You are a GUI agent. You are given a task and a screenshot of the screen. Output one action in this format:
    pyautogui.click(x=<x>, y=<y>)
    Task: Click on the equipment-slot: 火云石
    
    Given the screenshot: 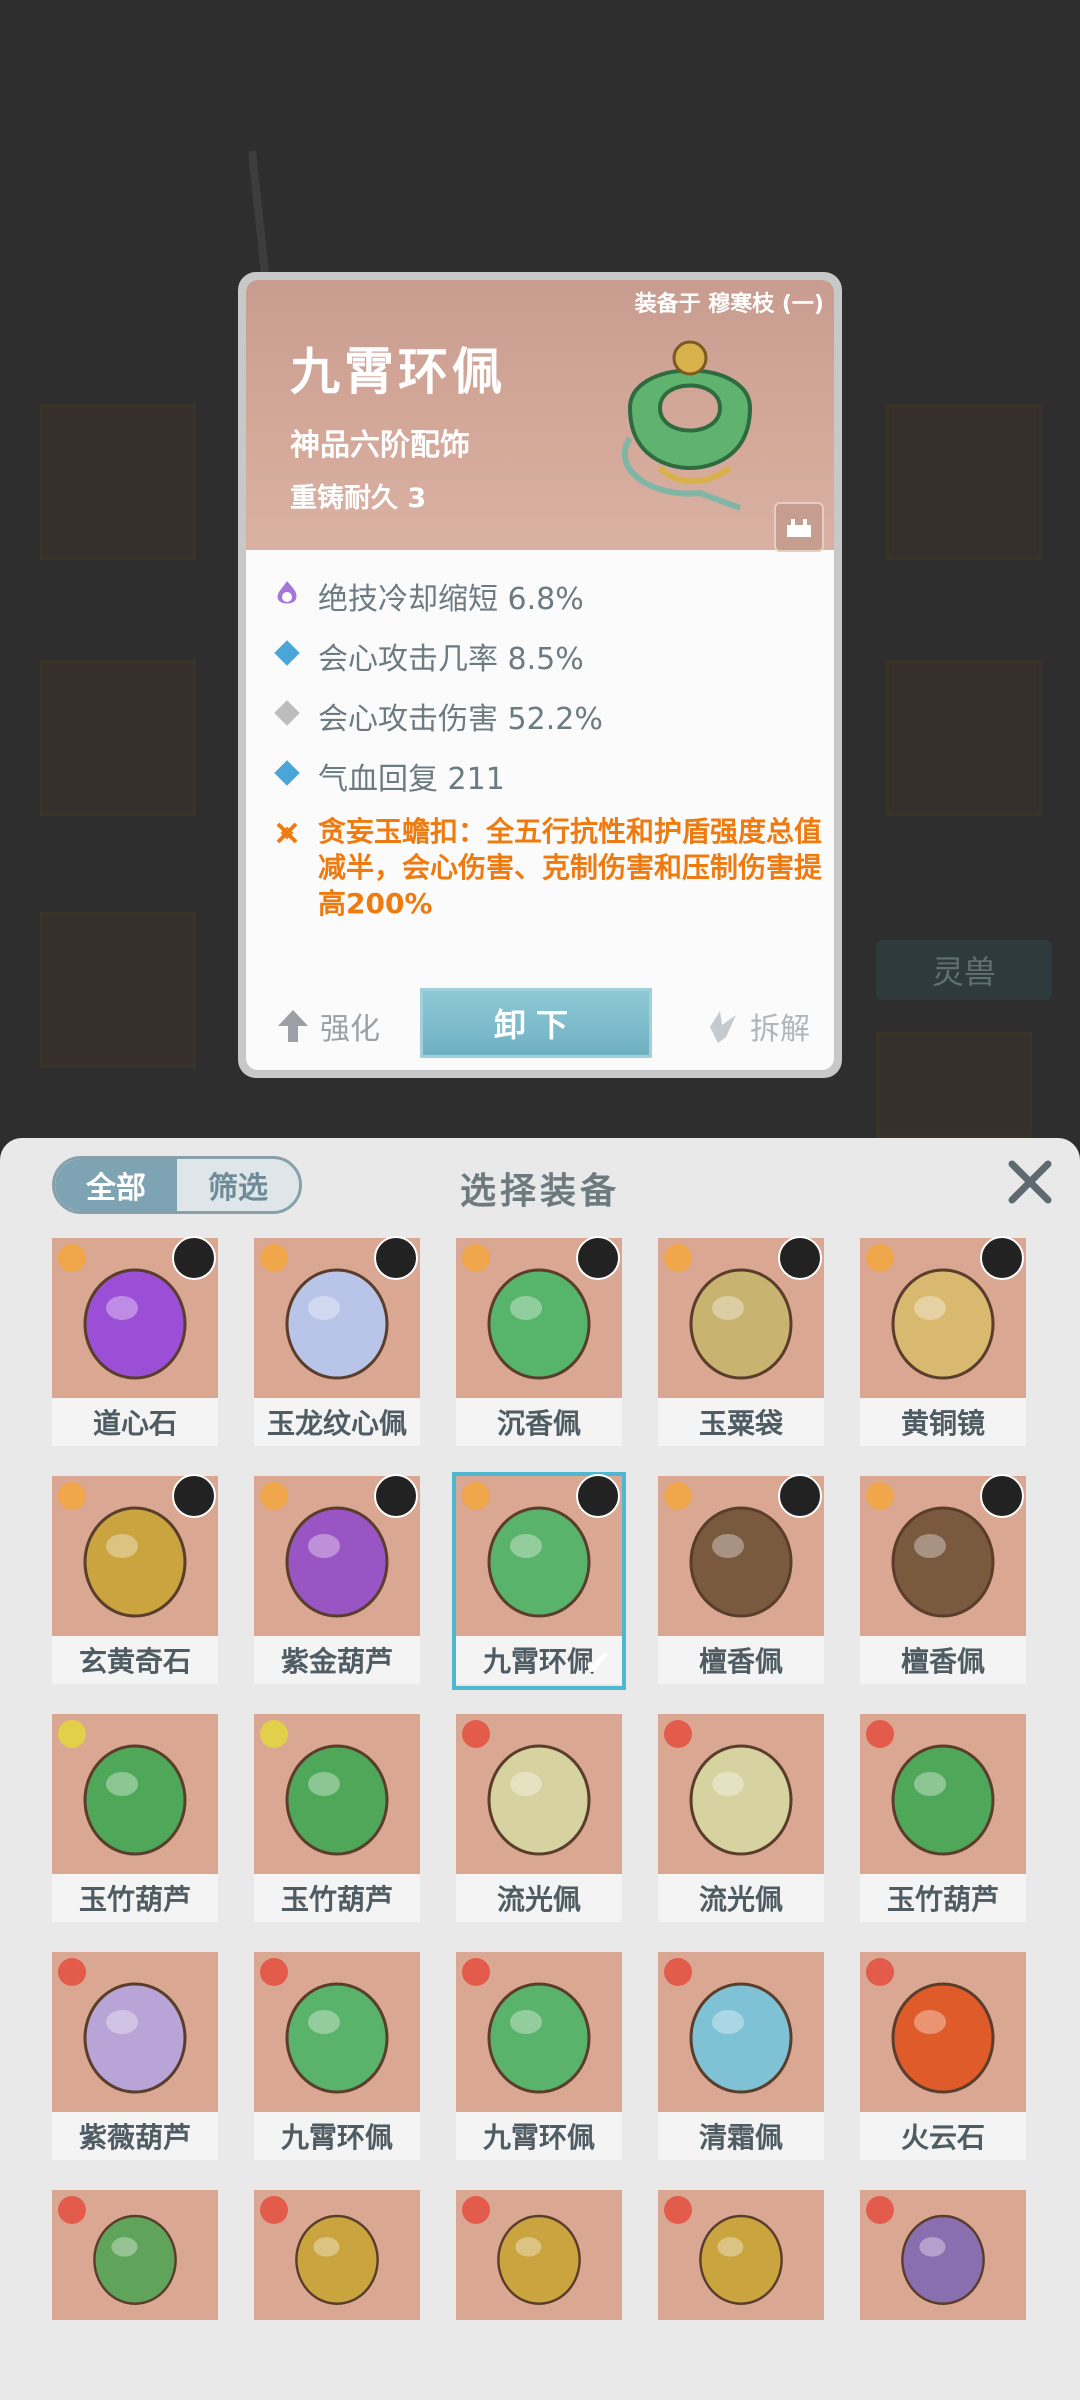 What is the action you would take?
    pyautogui.click(x=943, y=2057)
    